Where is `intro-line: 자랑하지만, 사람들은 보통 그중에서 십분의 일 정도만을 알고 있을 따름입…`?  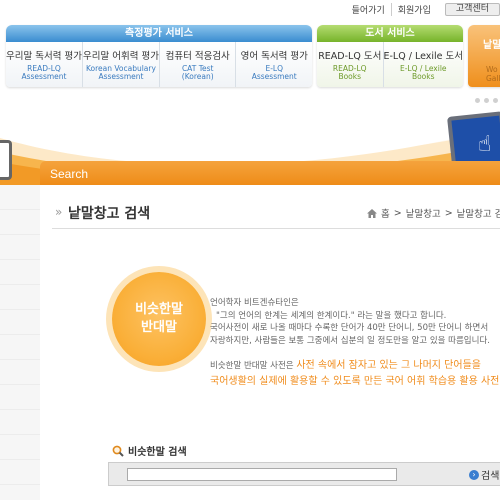 intro-line: 자랑하지만, 사람들은 보통 그중에서 십분의 일 정도만을 알고 있을 따름입… is located at coordinates (350, 340).